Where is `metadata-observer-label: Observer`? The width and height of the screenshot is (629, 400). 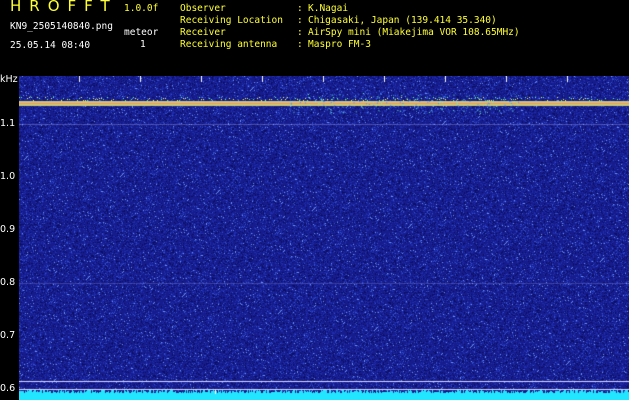 metadata-observer-label: Observer is located at coordinates (203, 8).